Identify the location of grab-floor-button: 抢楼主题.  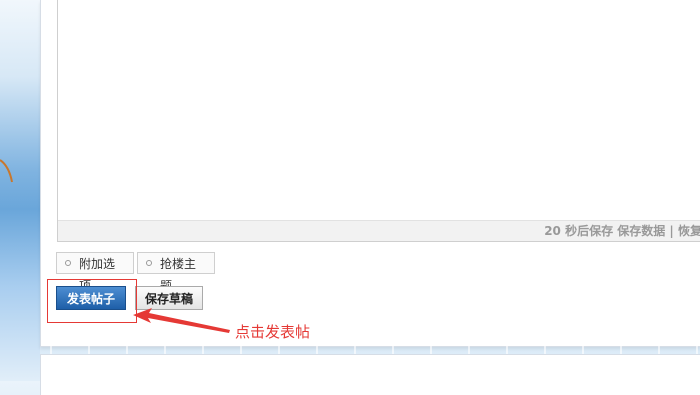
(176, 272).